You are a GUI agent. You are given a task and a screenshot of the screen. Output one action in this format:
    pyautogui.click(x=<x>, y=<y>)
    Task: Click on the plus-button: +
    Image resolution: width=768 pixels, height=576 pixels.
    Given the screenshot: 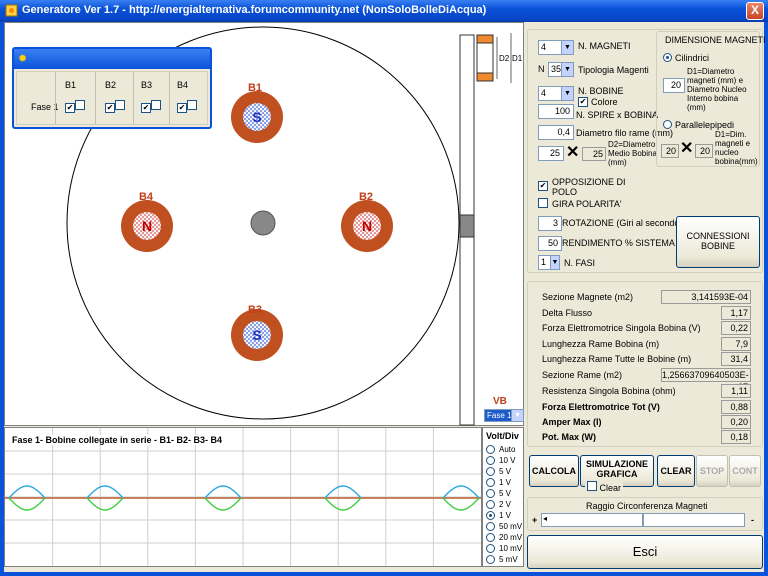 What is the action you would take?
    pyautogui.click(x=534, y=520)
    